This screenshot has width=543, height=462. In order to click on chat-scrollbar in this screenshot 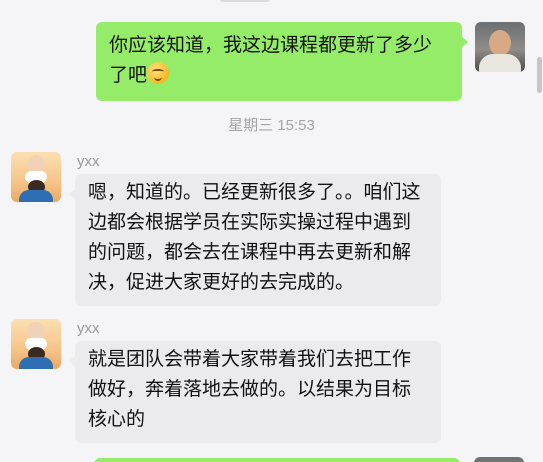, I will do `click(540, 231)`.